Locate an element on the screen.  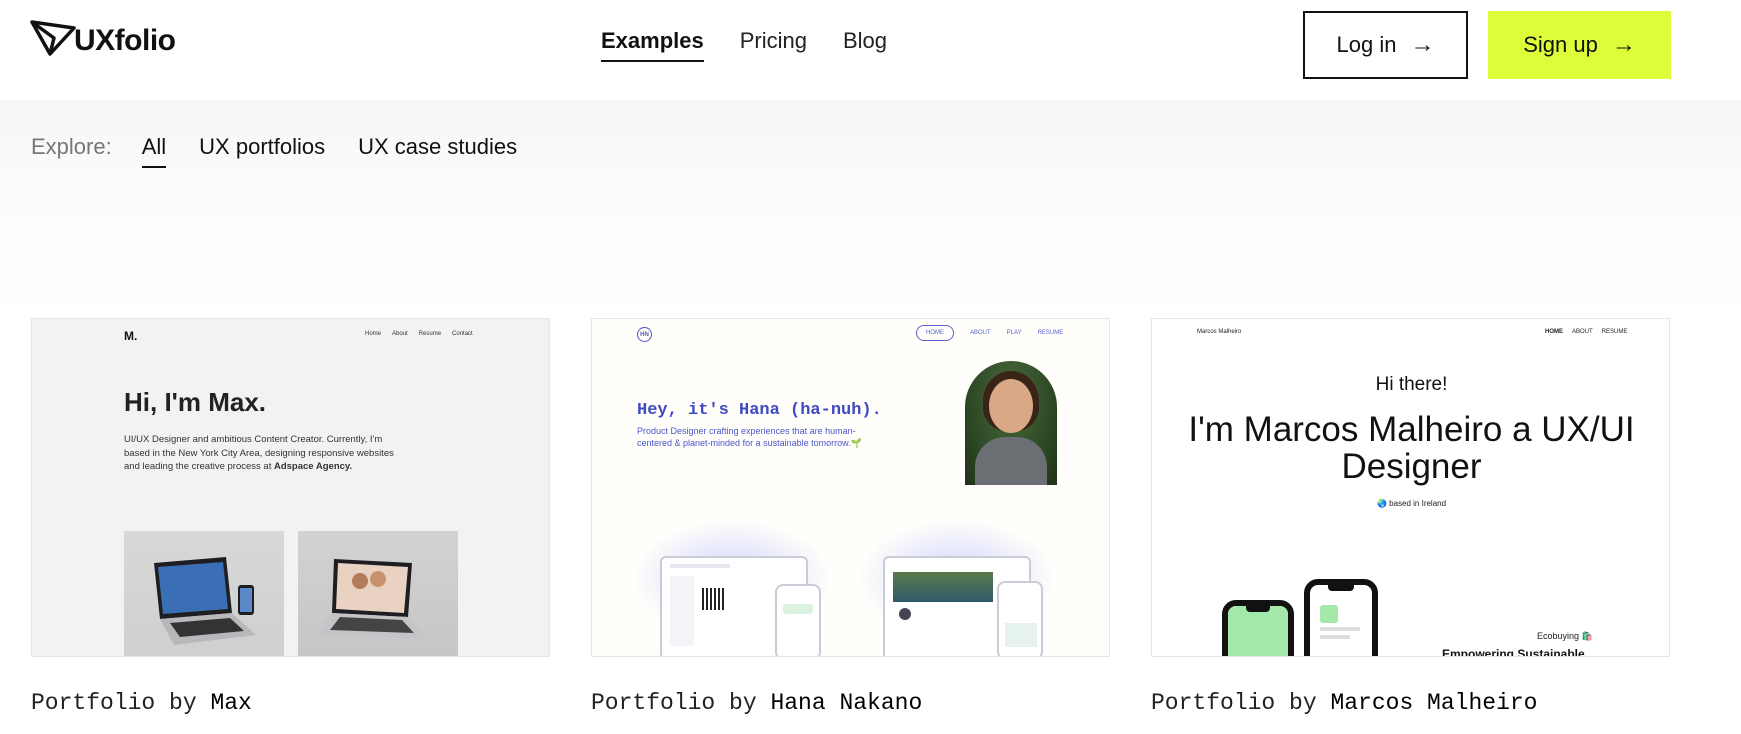
preview-nav-item: Contact is located at coordinates (462, 334).